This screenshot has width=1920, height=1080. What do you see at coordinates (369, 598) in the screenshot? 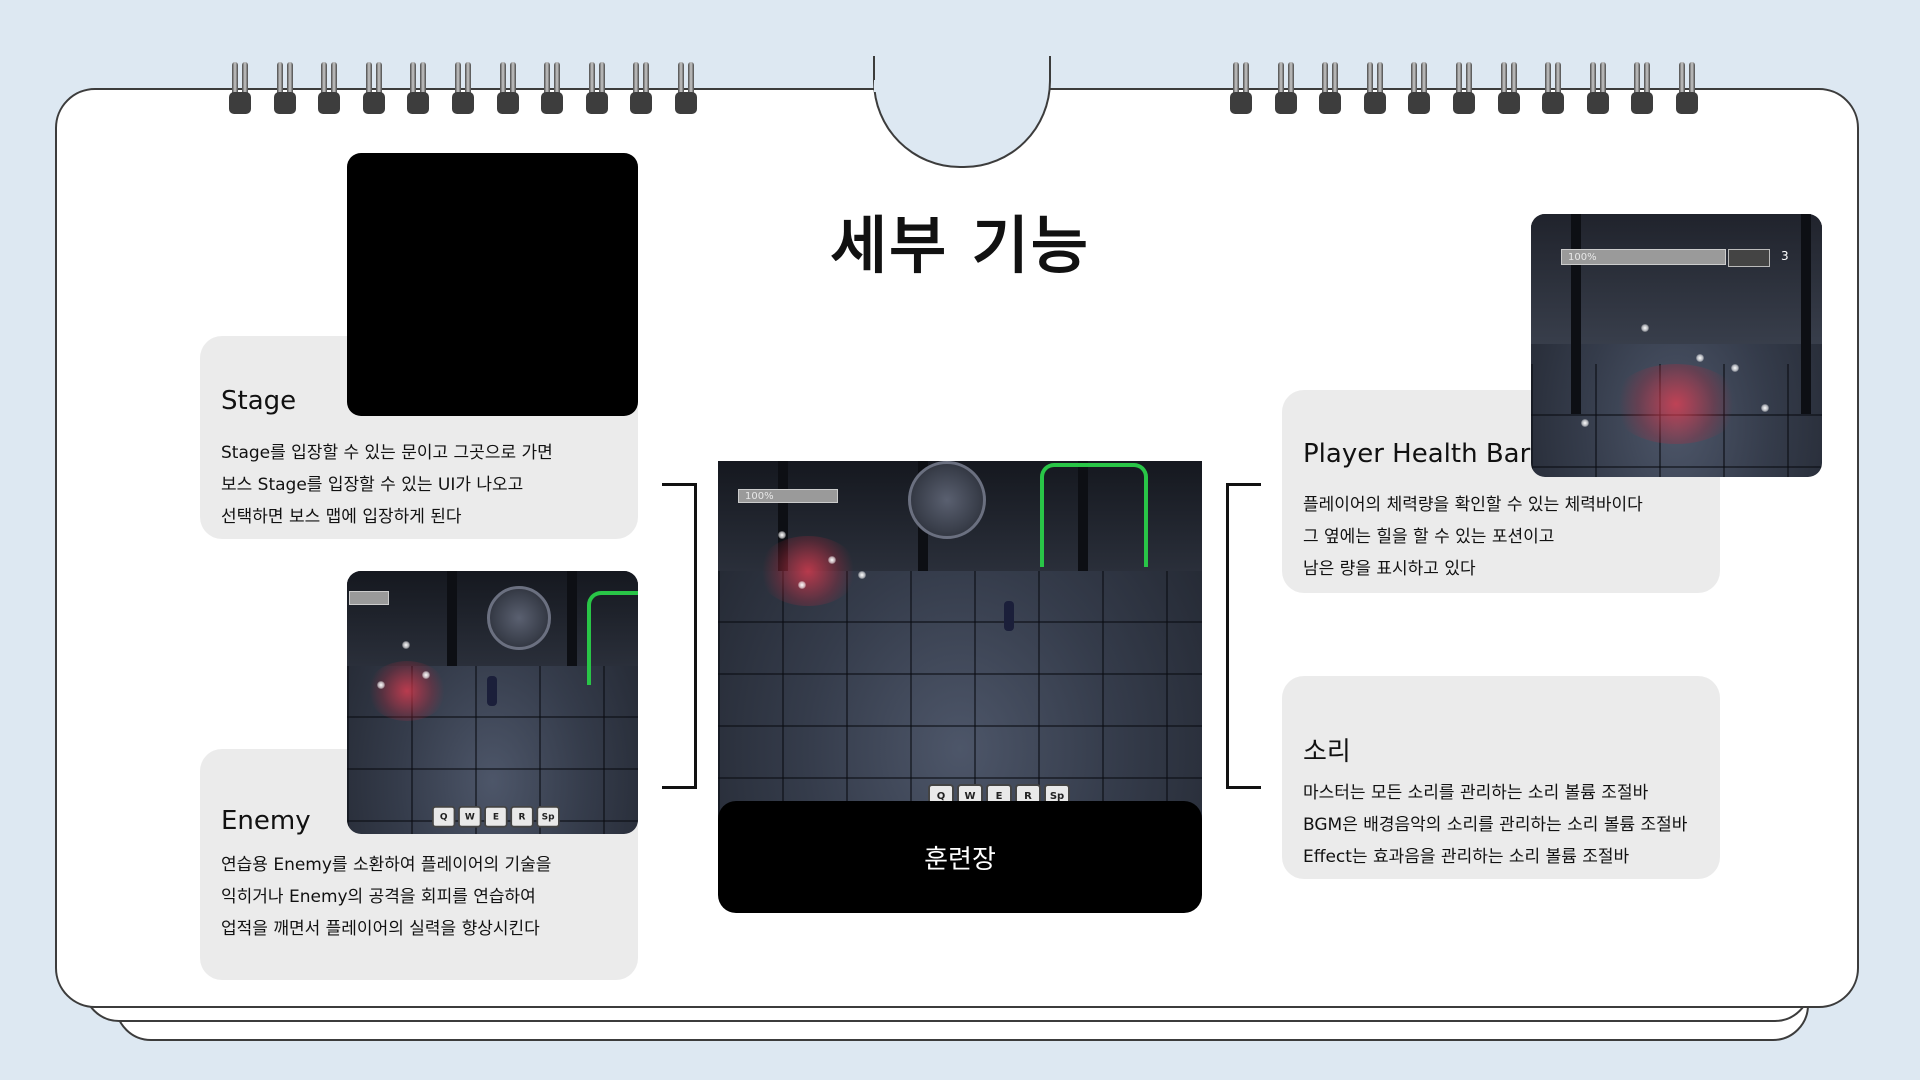
I see `mini-hp-bar` at bounding box center [369, 598].